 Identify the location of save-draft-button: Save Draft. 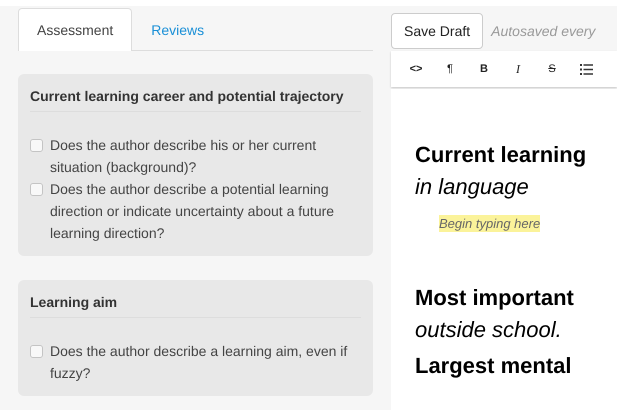
(437, 31).